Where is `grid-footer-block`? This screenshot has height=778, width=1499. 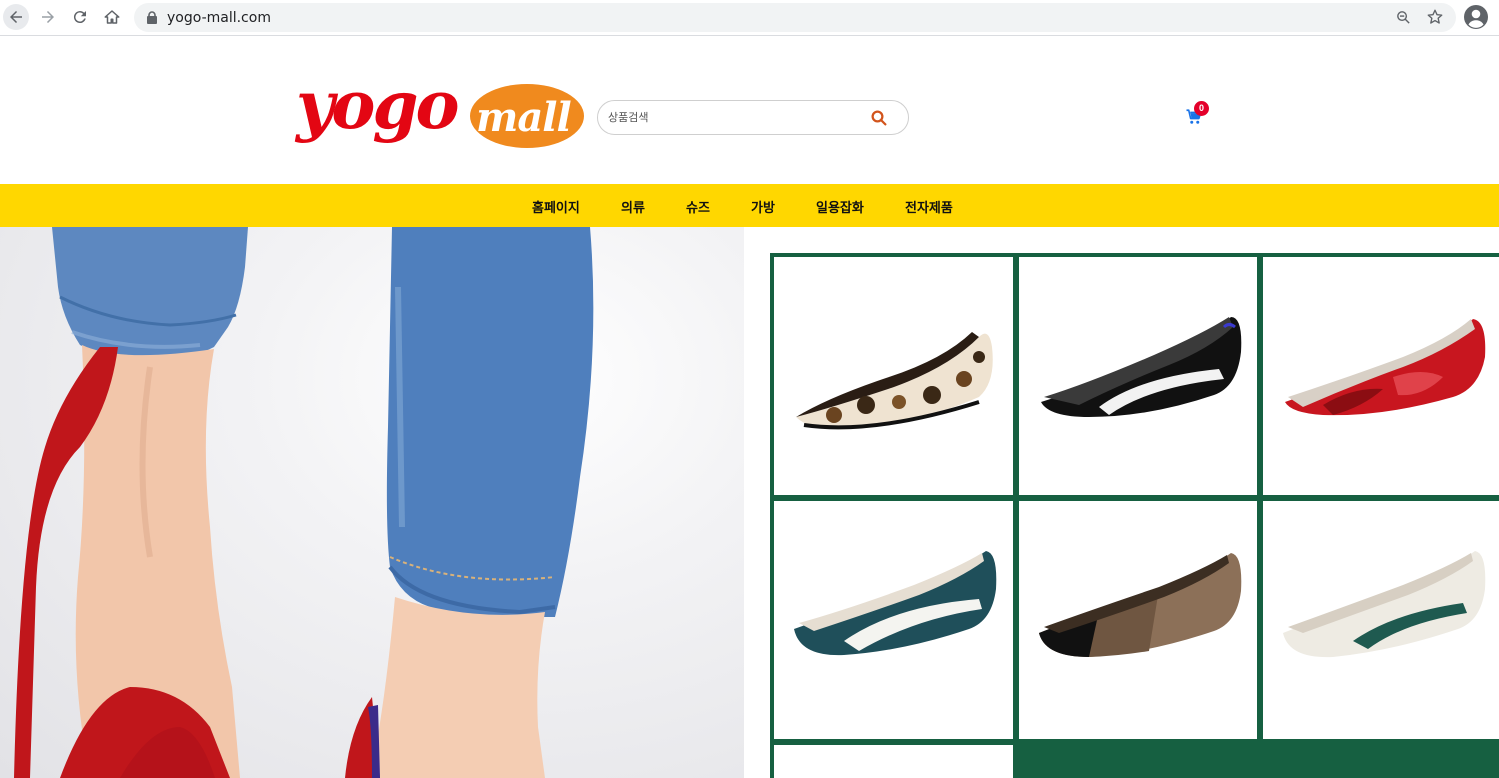
grid-footer-block is located at coordinates (1259, 761).